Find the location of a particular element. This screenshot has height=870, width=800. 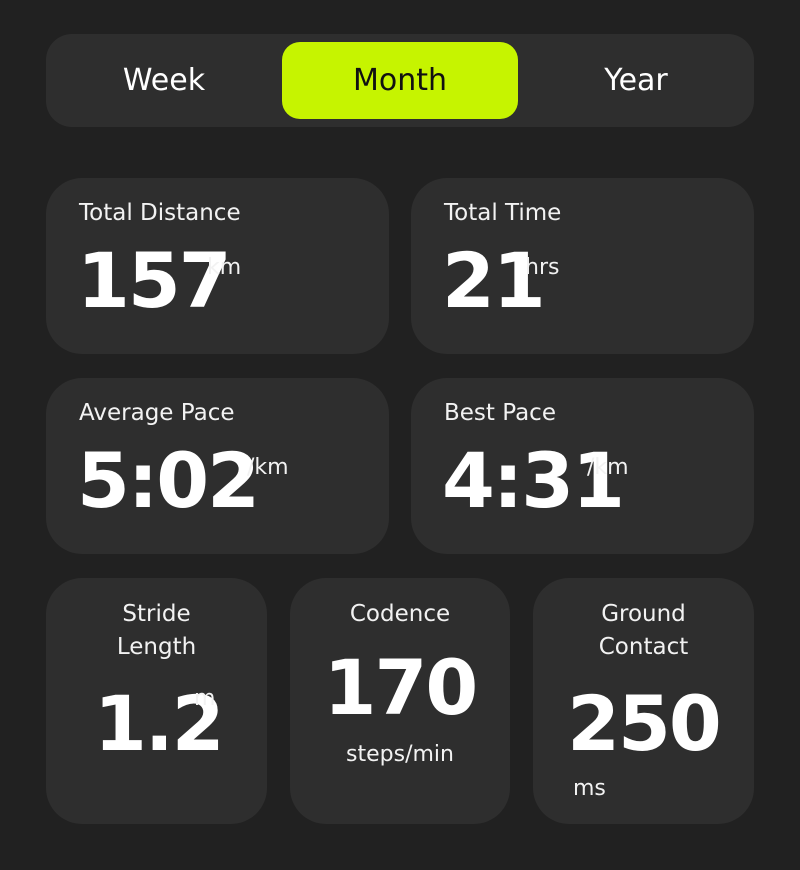

period-selector: Week Month Year is located at coordinates (400, 80).